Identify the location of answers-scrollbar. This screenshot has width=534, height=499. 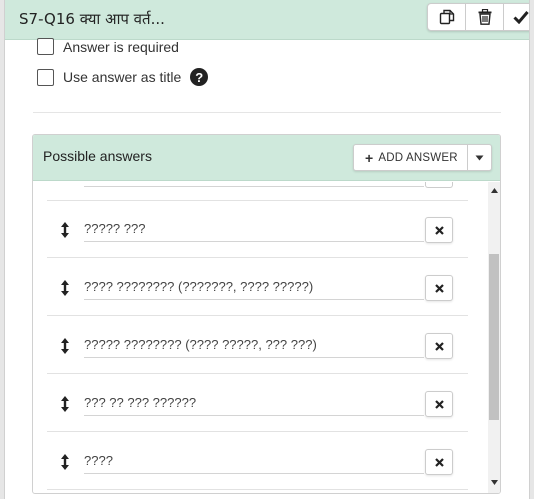
(494, 337).